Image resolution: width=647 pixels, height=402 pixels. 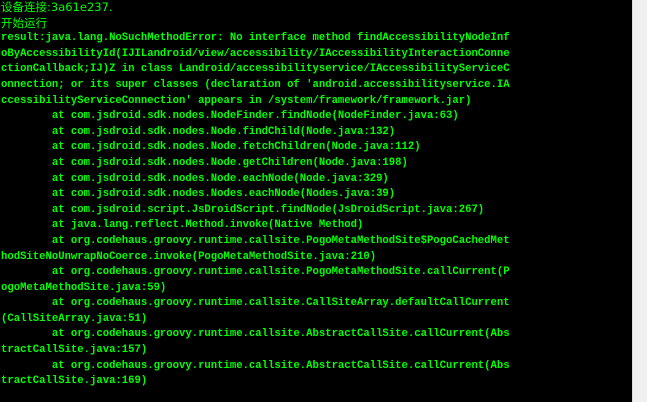 What do you see at coordinates (24, 22) in the screenshot?
I see `start-running-line: 开始运行` at bounding box center [24, 22].